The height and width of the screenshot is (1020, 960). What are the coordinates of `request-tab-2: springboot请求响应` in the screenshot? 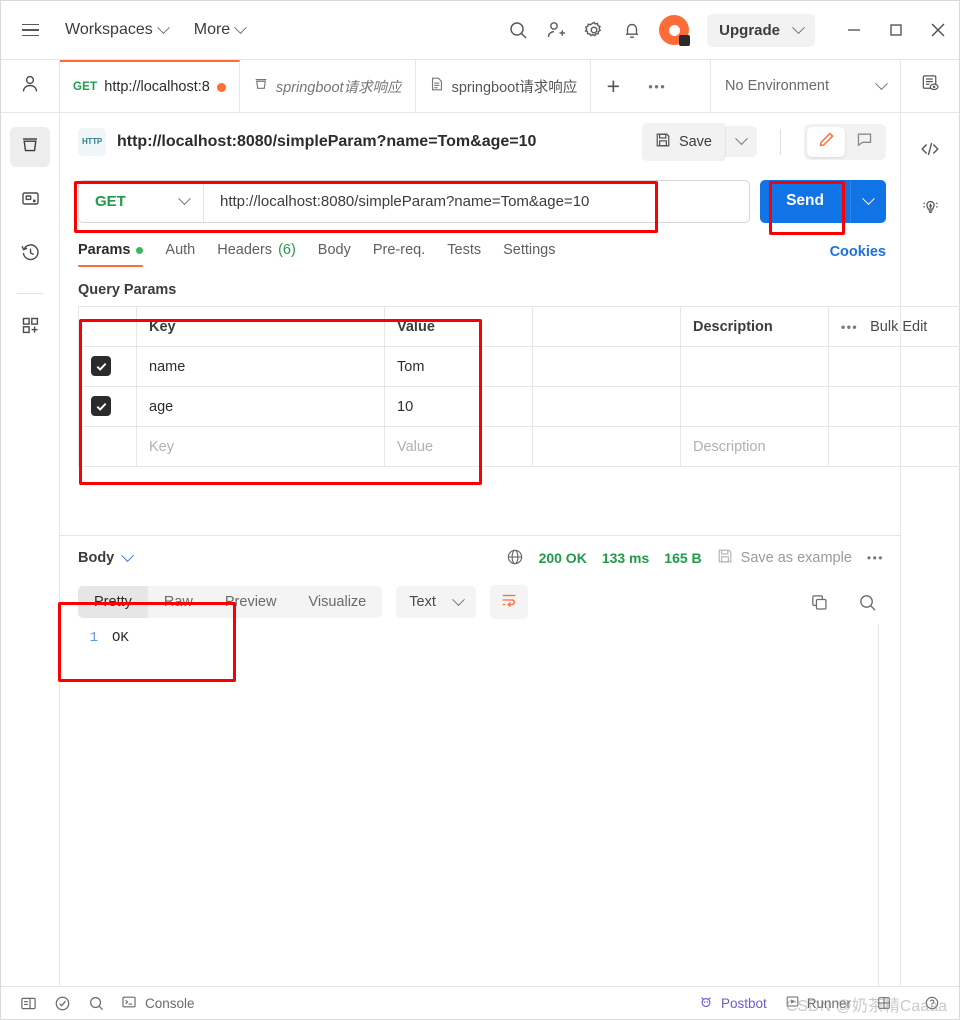 It's located at (504, 86).